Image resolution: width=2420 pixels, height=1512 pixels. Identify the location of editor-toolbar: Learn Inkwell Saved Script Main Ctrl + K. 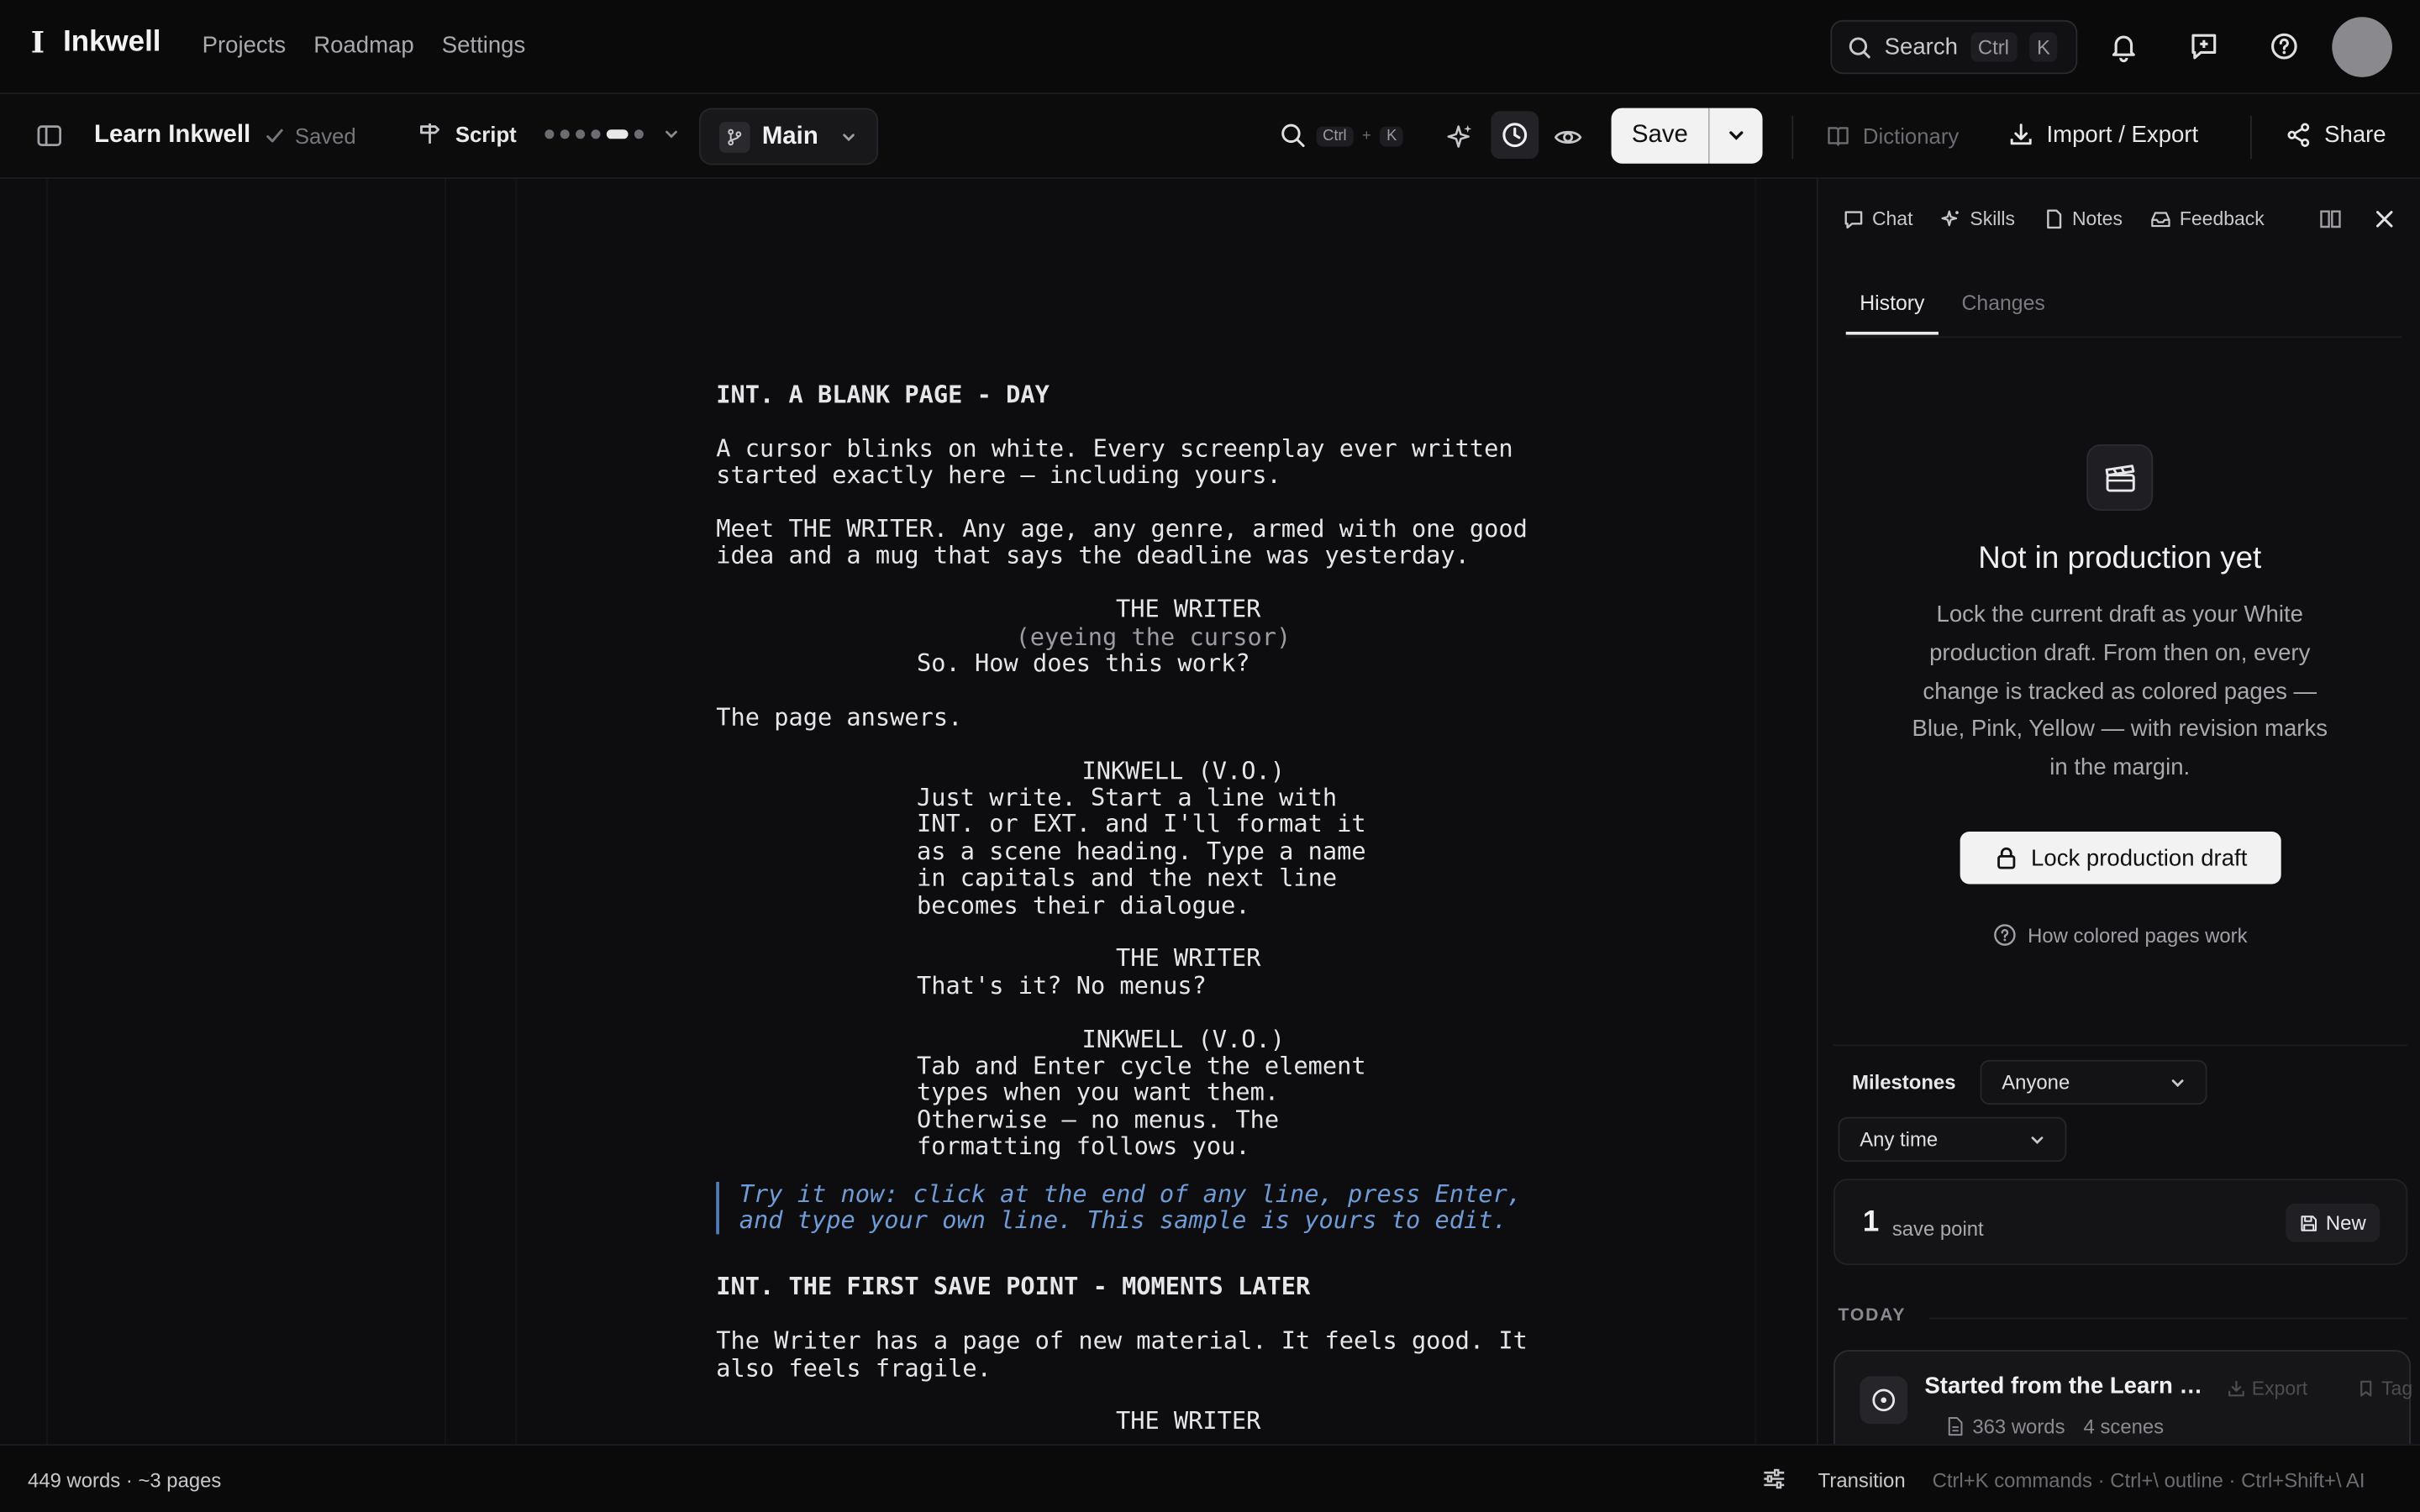
(1210, 137).